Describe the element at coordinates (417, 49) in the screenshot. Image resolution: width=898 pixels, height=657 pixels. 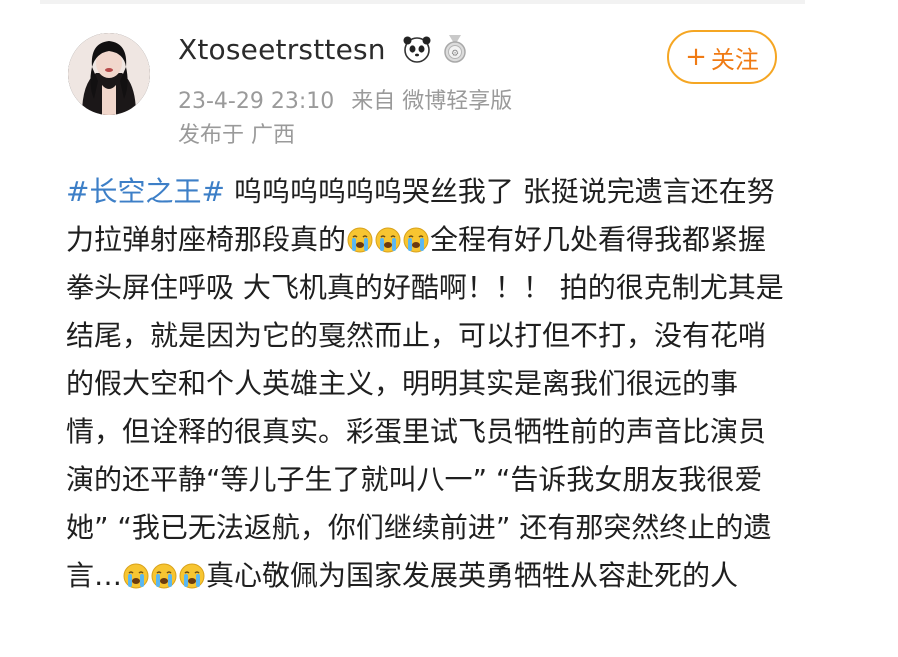
I see `panda-icon` at that location.